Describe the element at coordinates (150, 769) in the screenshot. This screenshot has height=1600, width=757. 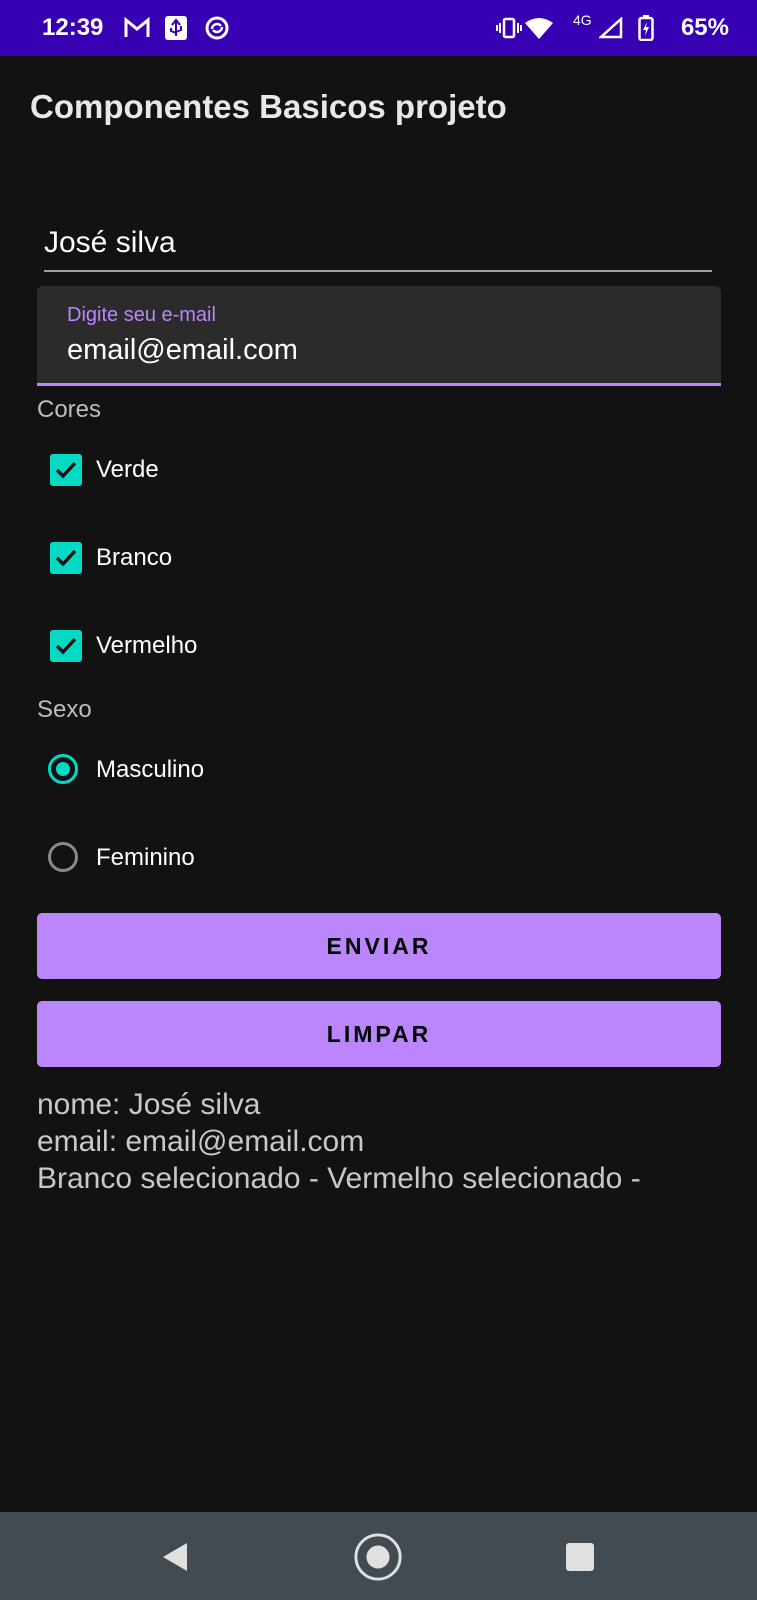
I see `radio-label: Masculino` at that location.